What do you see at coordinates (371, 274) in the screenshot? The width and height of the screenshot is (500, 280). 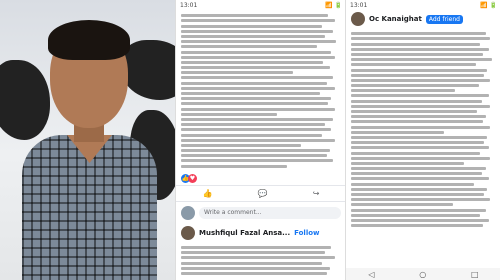 I see `back-icon: ◁` at bounding box center [371, 274].